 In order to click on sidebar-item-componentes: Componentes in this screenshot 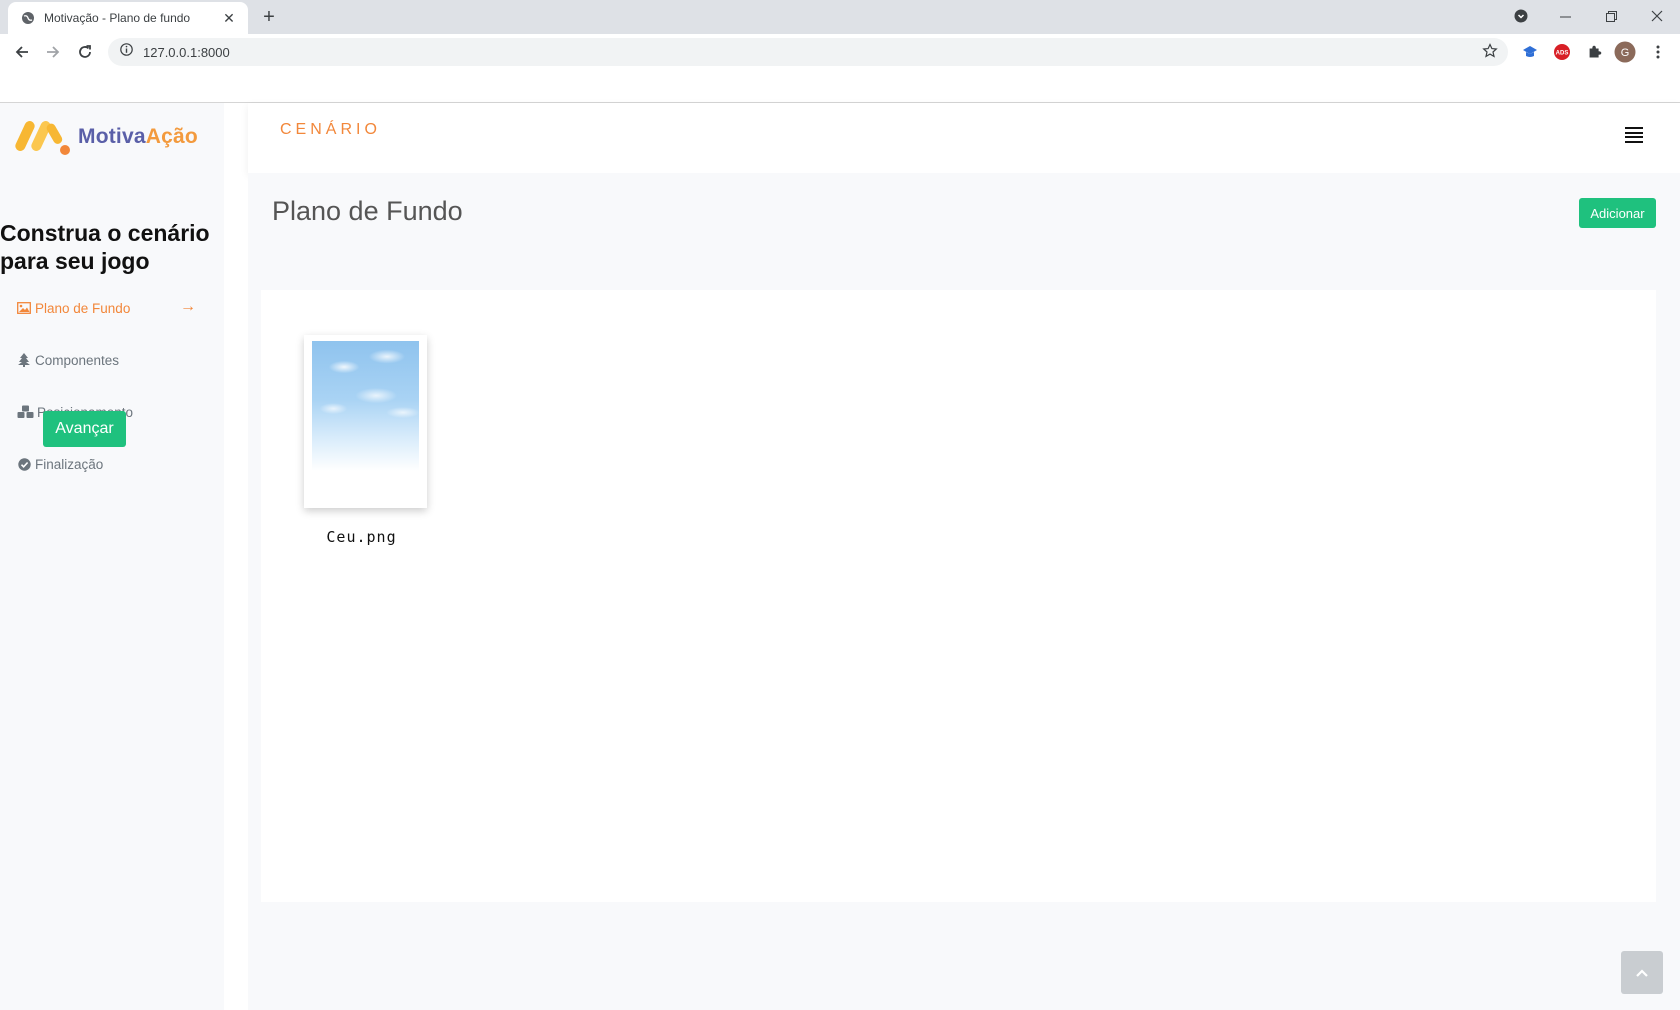, I will do `click(67, 360)`.